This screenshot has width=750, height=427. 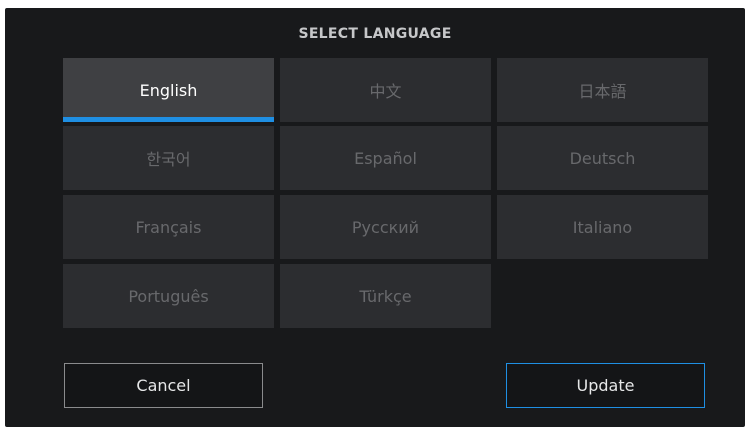 I want to click on update-button: Update, so click(x=605, y=385).